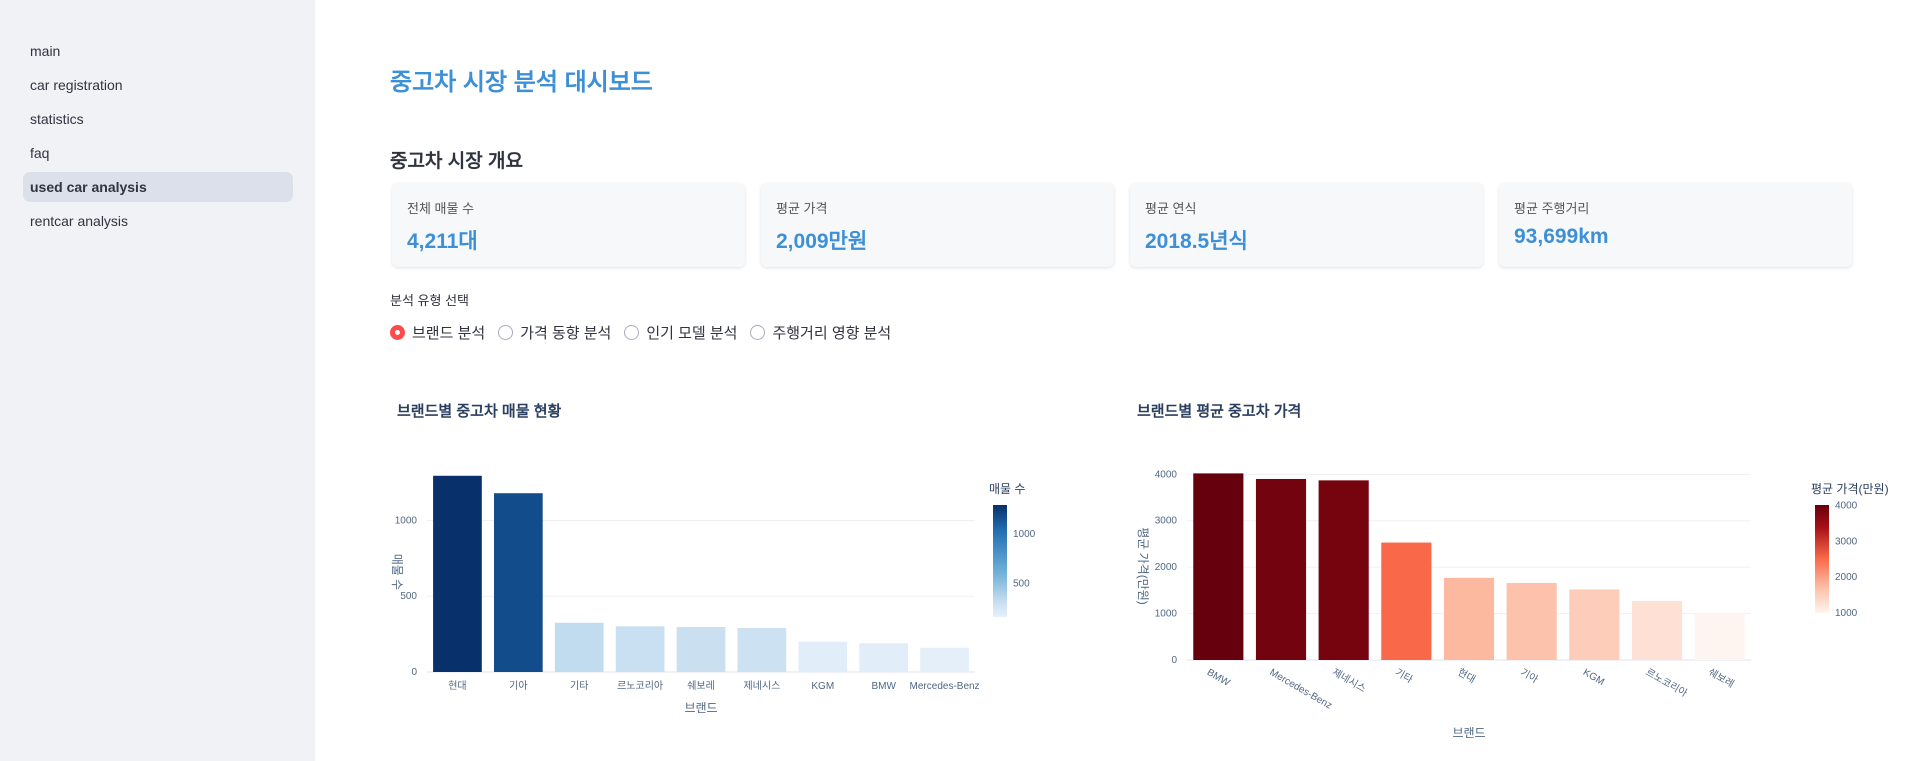  What do you see at coordinates (566, 333) in the screenshot?
I see `radio-label: 가격 동향 분석` at bounding box center [566, 333].